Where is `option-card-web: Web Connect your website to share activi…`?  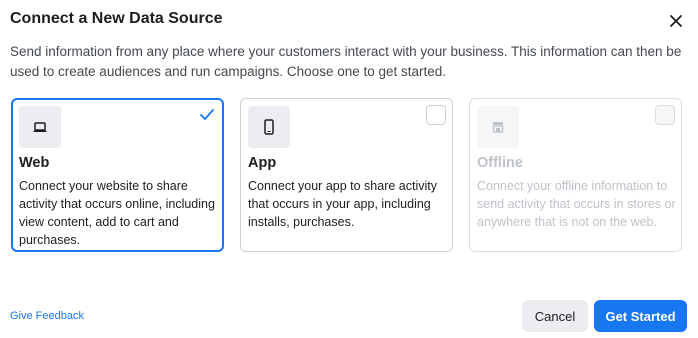
option-card-web: Web Connect your website to share activi… is located at coordinates (117, 175).